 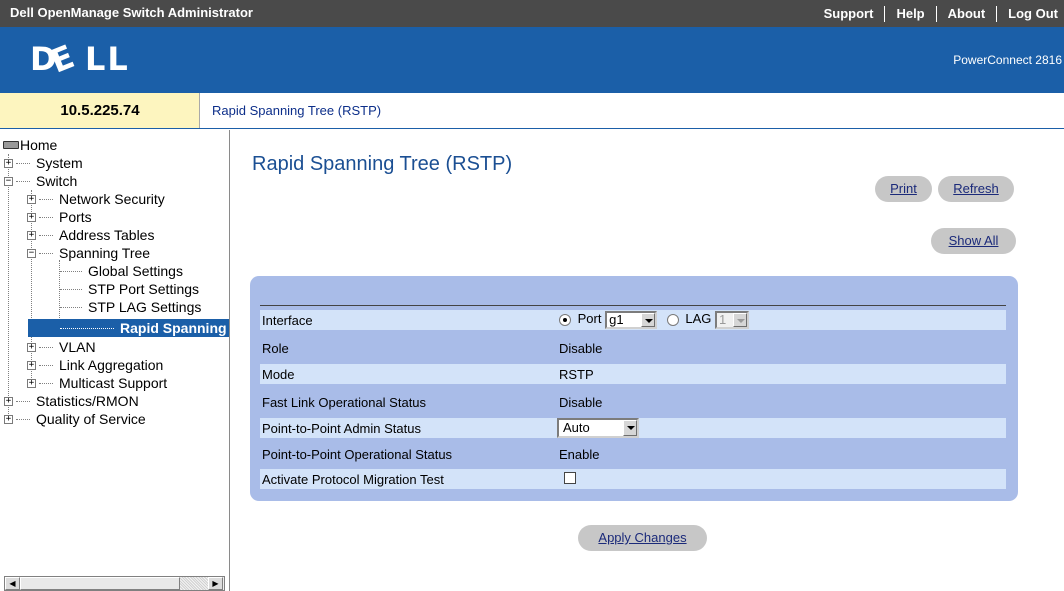 What do you see at coordinates (576, 374) in the screenshot?
I see `mode-value: RSTP` at bounding box center [576, 374].